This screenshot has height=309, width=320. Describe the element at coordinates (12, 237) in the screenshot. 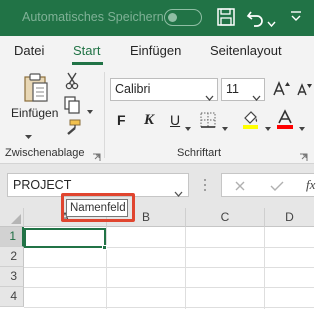

I see `row-header-1: 1` at that location.